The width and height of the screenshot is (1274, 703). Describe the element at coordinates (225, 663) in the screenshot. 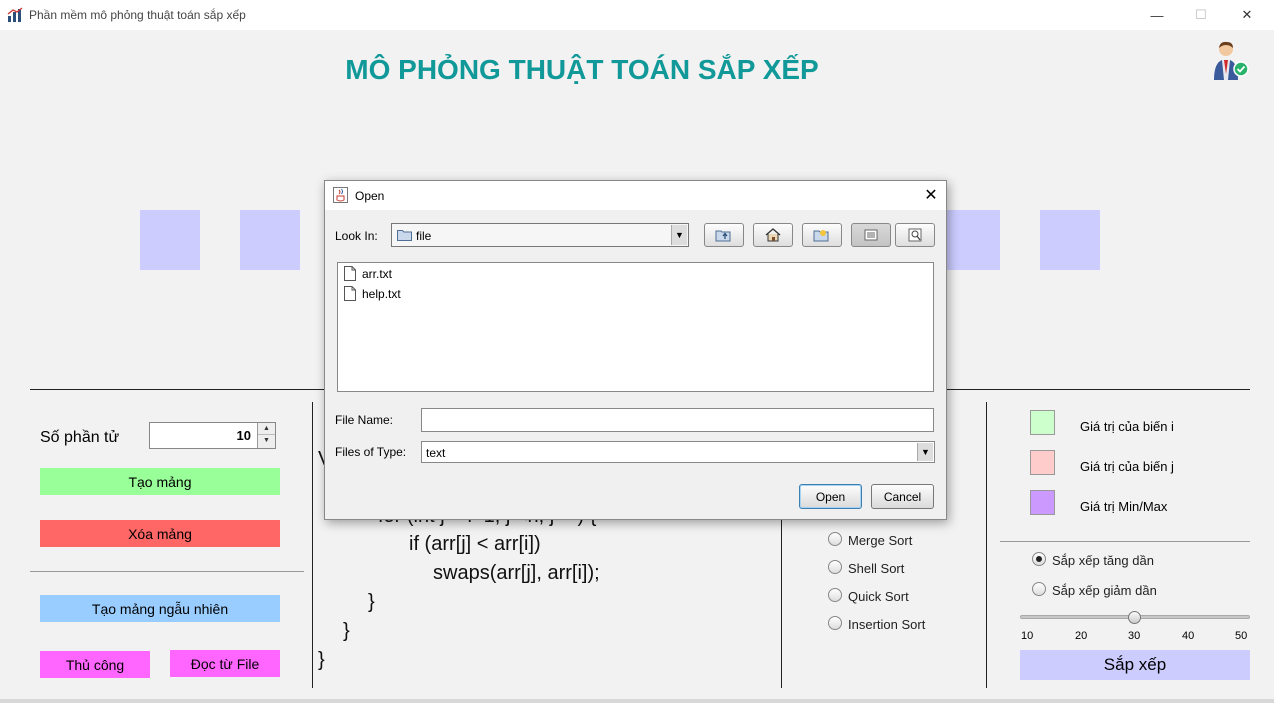

I see `read-from-file-button: Đọc từ File` at that location.